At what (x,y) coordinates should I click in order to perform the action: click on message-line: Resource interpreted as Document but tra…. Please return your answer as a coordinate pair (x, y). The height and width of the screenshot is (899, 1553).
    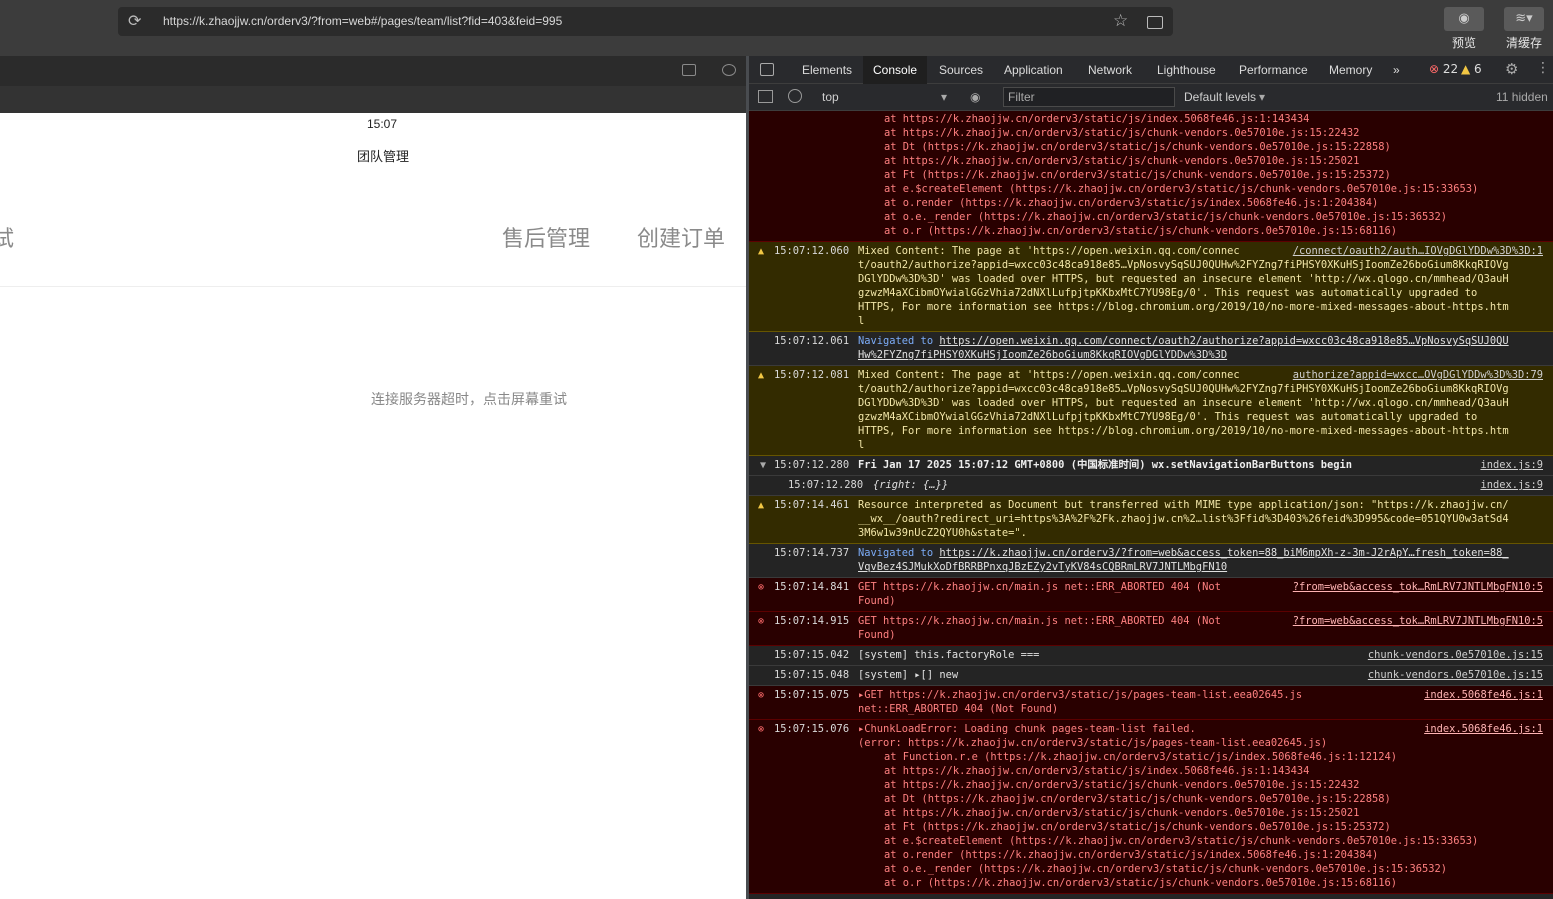
    Looking at the image, I should click on (1183, 505).